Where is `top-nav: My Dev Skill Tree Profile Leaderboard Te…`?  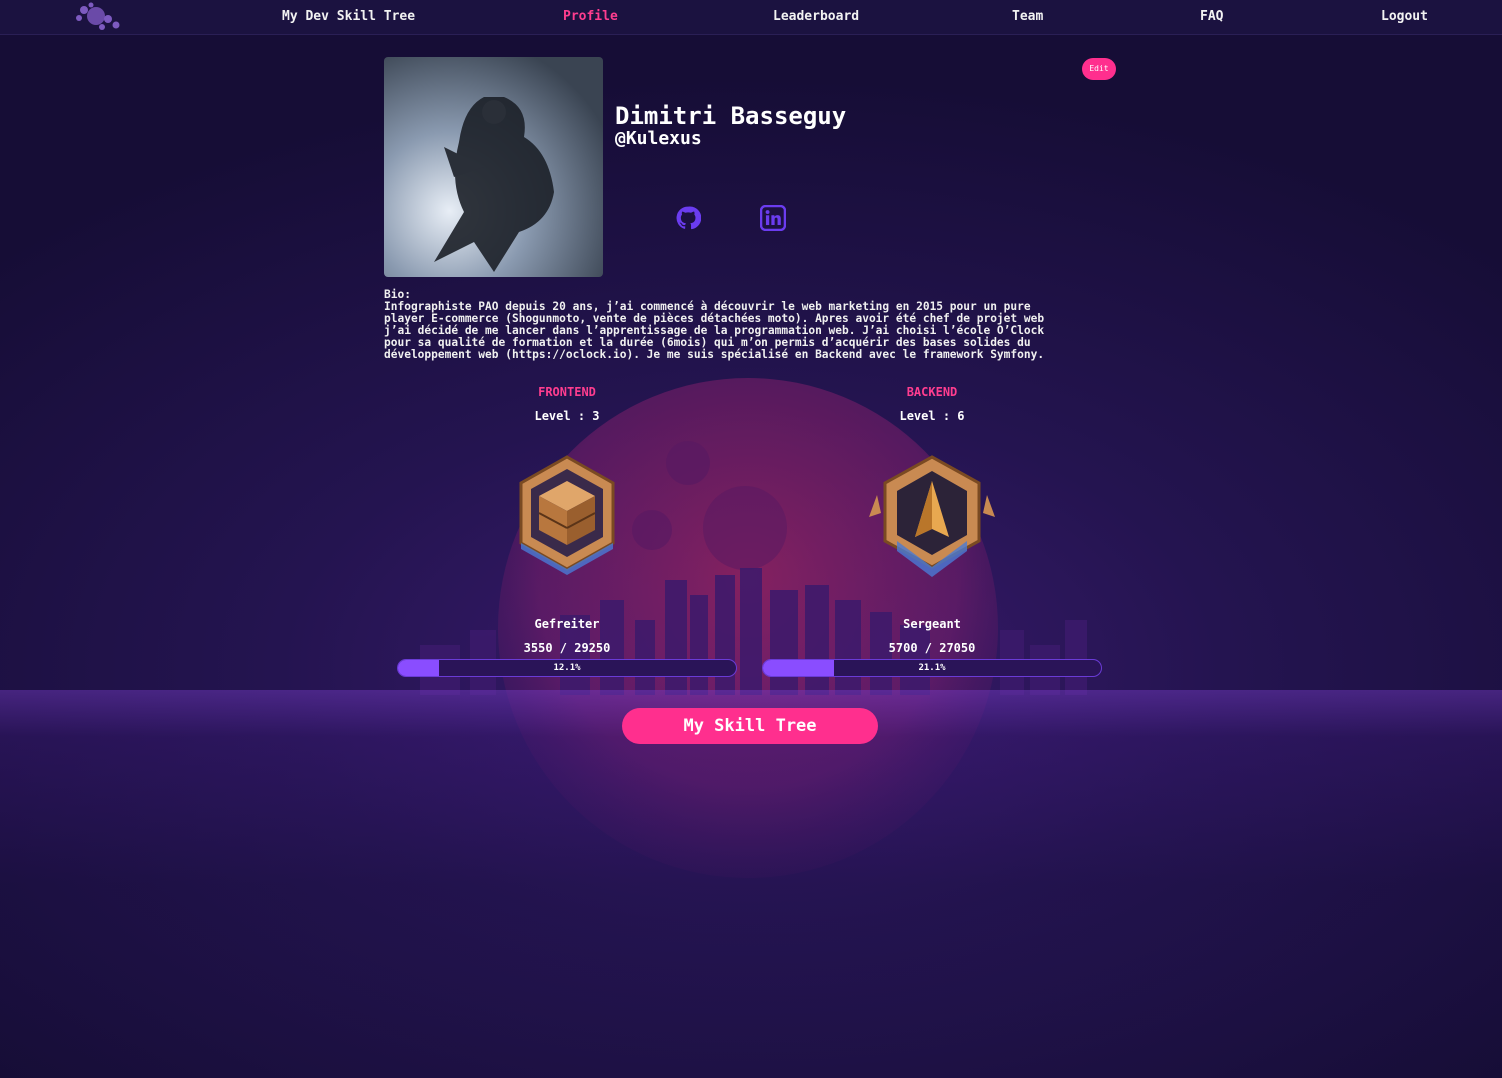 top-nav: My Dev Skill Tree Profile Leaderboard Te… is located at coordinates (751, 17).